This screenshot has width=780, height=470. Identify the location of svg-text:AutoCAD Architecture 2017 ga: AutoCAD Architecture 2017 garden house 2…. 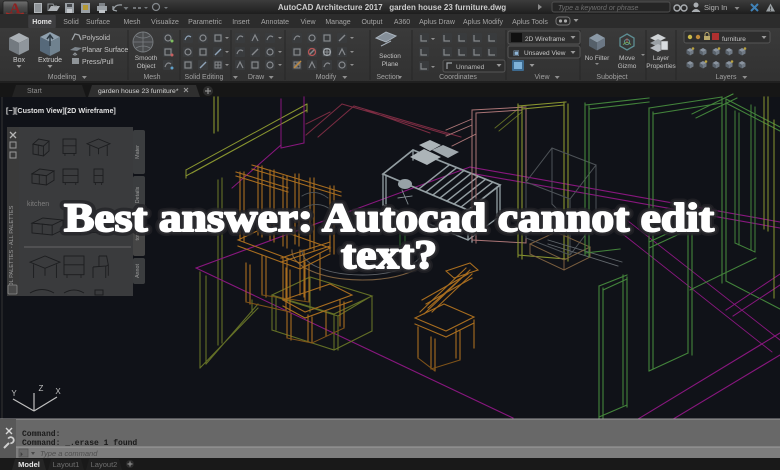
(392, 7).